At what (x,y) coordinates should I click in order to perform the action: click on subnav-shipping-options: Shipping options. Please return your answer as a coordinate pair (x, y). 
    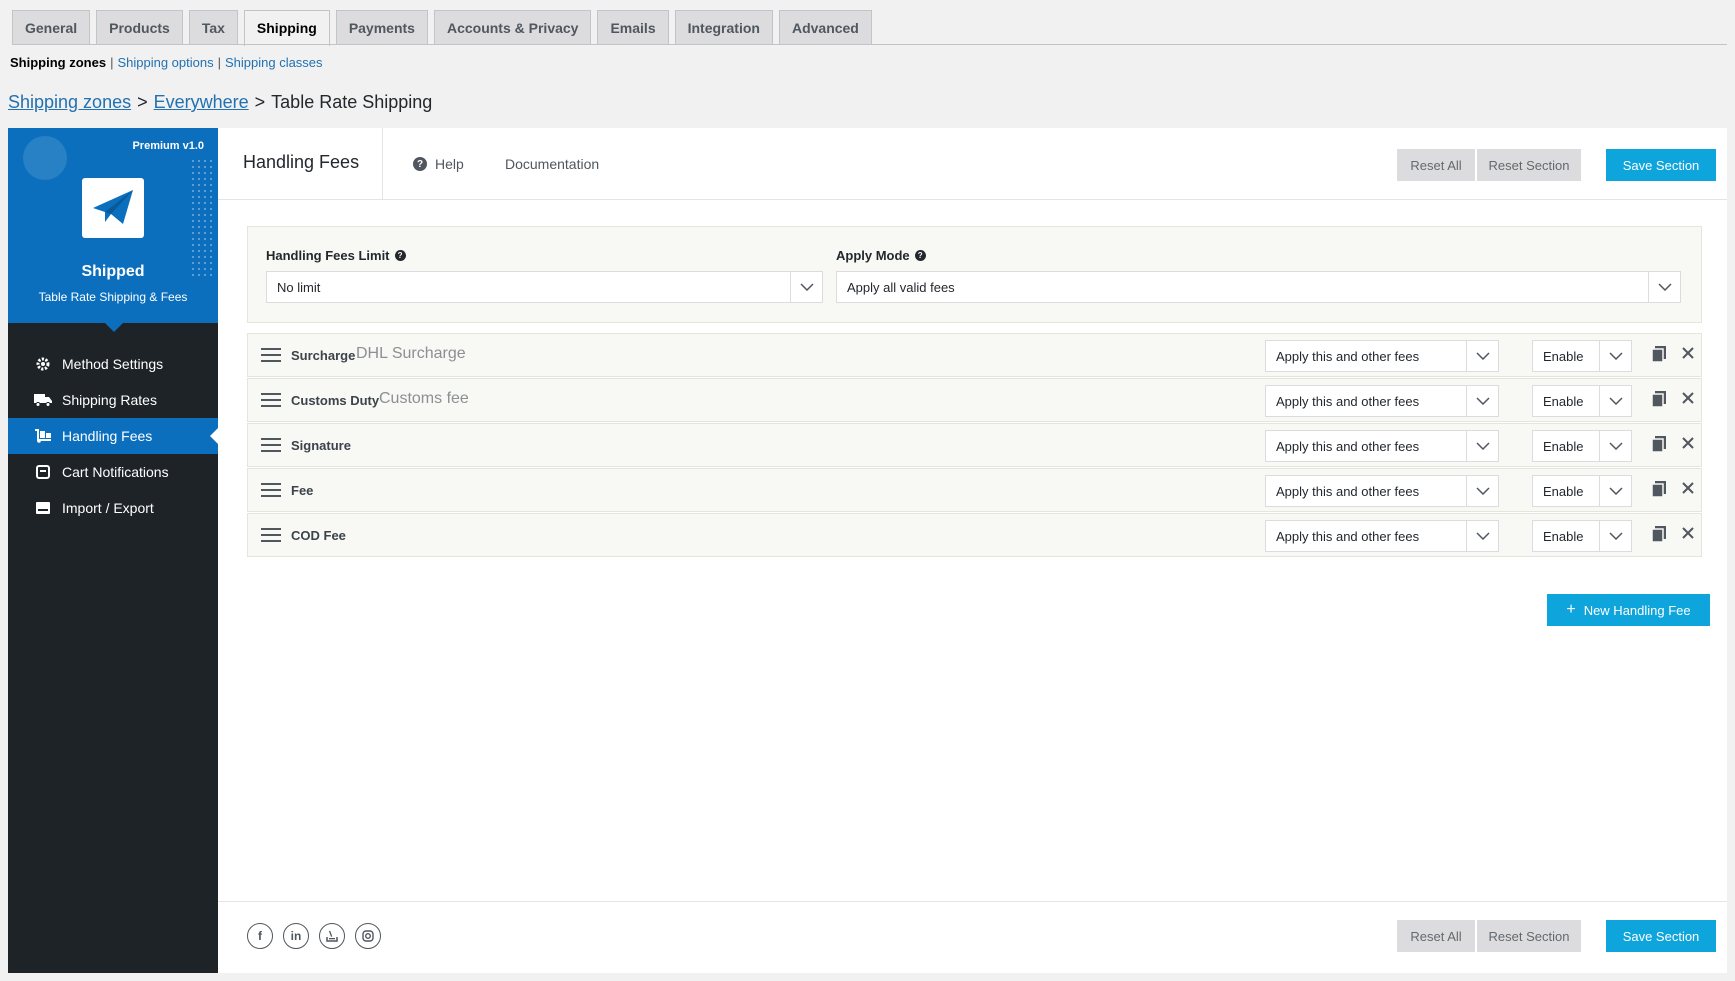
    Looking at the image, I should click on (165, 62).